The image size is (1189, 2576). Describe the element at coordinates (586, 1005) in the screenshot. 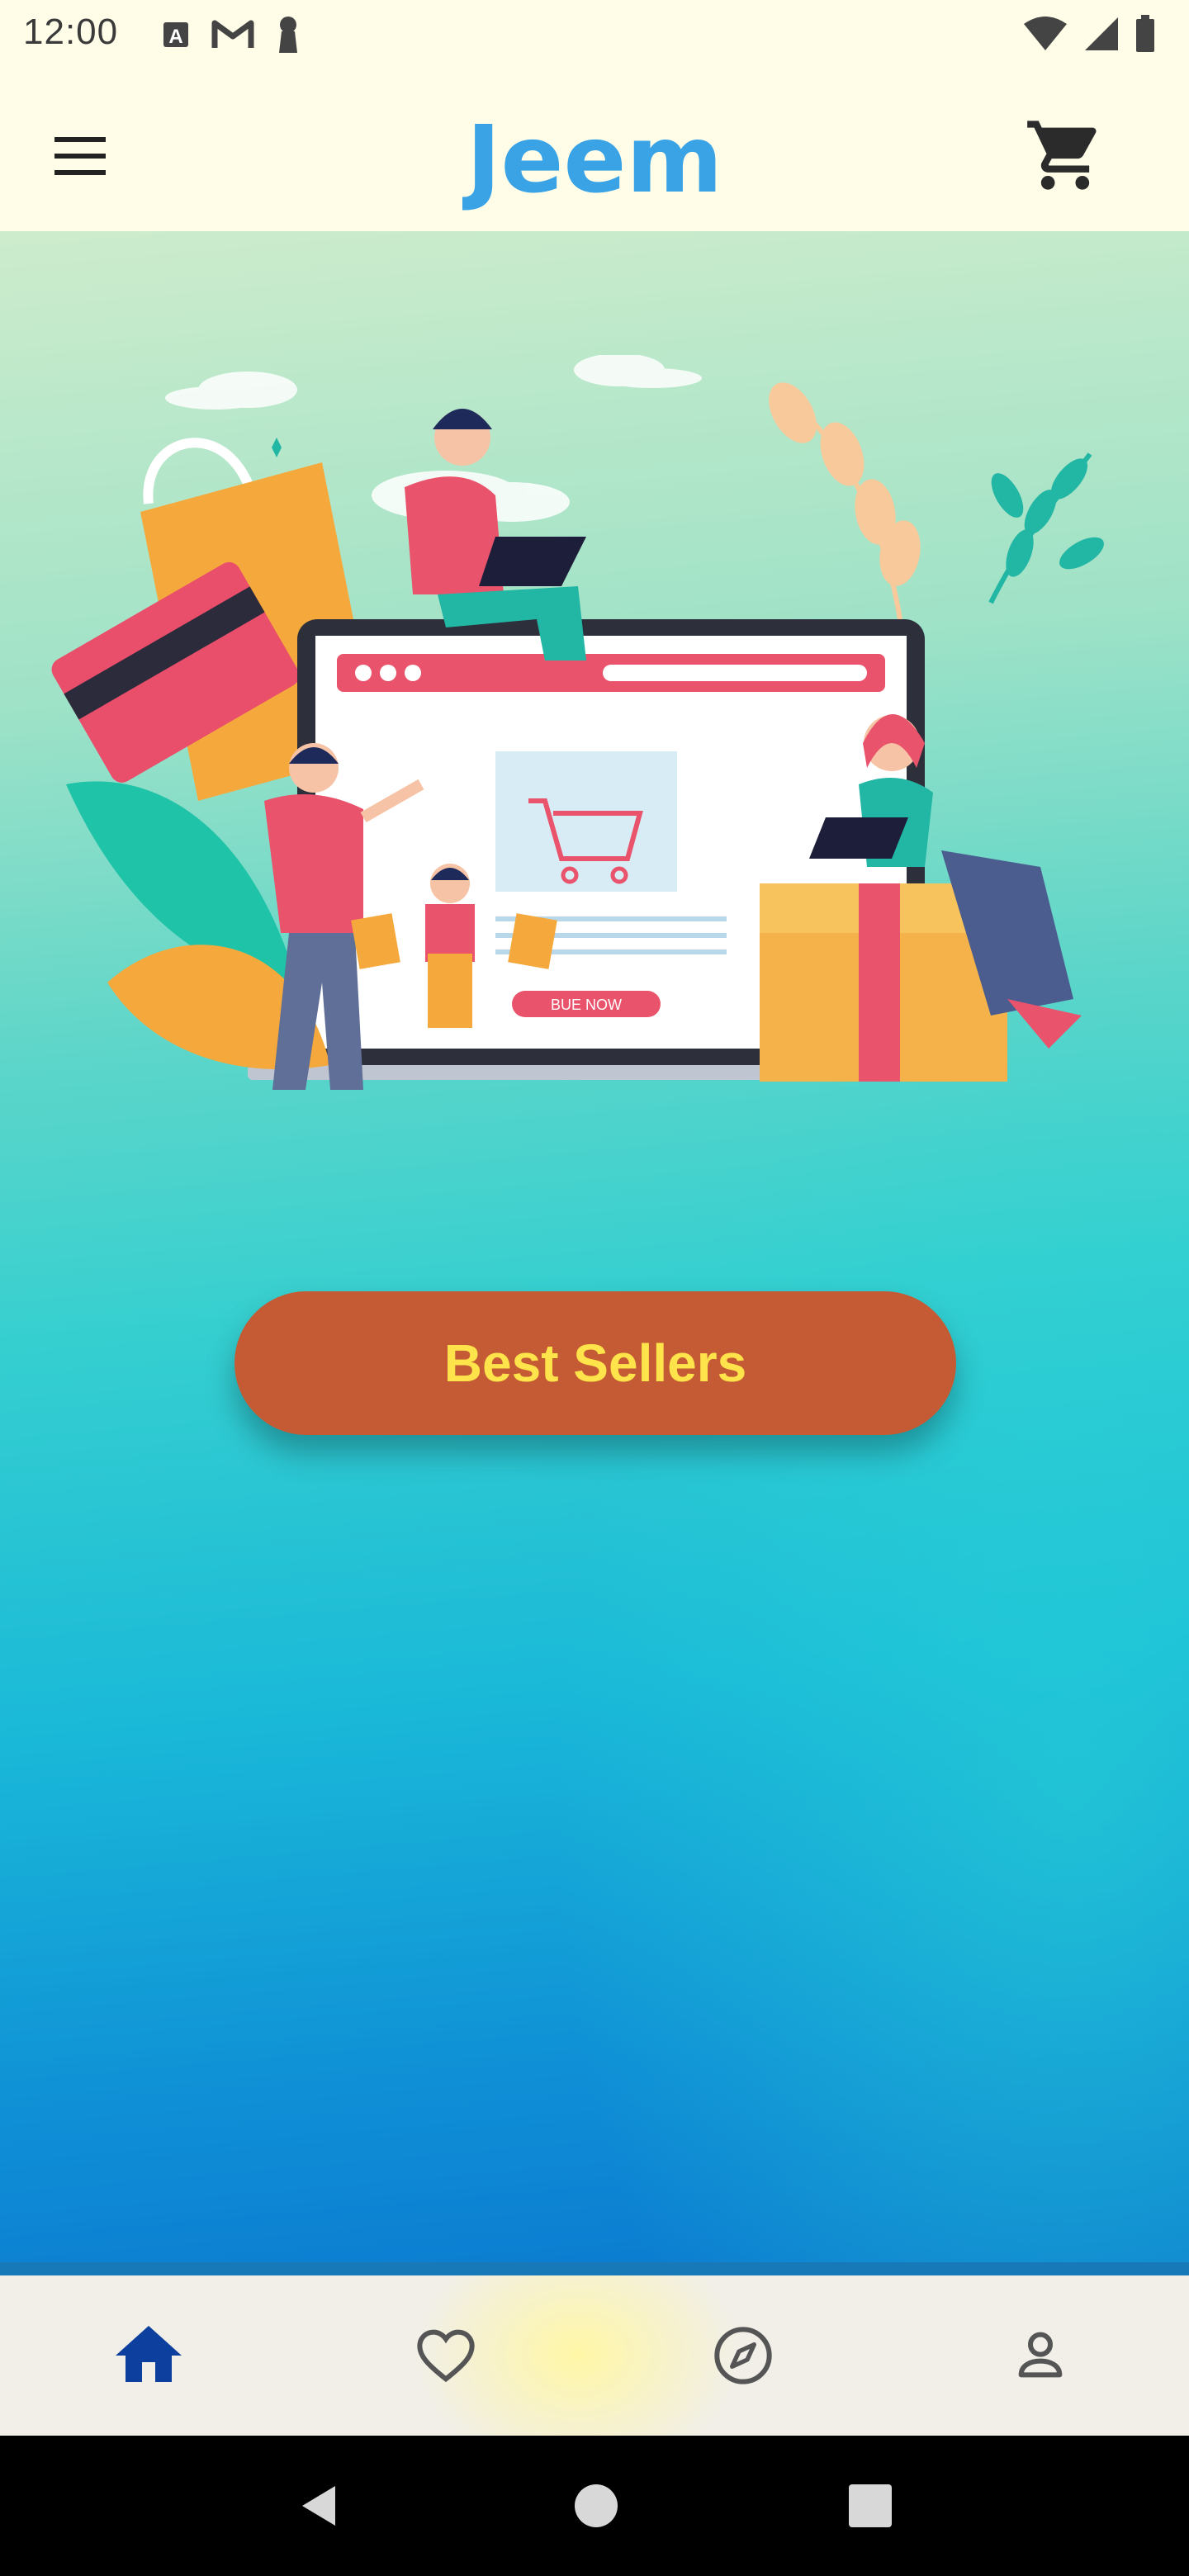

I see `illustration-buy-now: BUE NOW` at that location.